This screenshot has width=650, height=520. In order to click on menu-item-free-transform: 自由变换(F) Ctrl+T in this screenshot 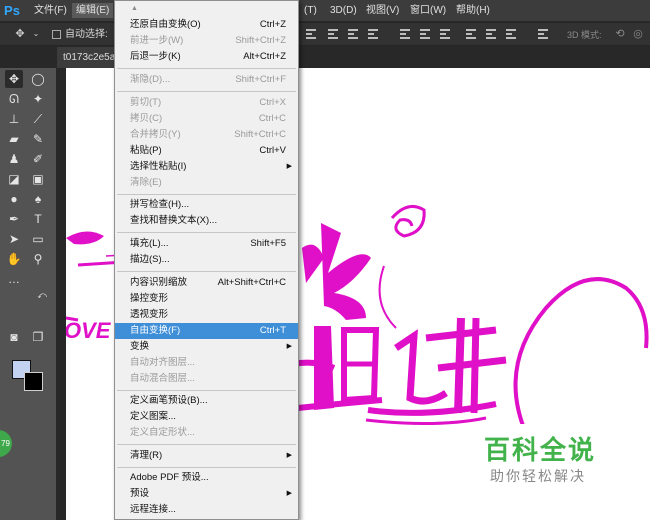, I will do `click(206, 331)`.